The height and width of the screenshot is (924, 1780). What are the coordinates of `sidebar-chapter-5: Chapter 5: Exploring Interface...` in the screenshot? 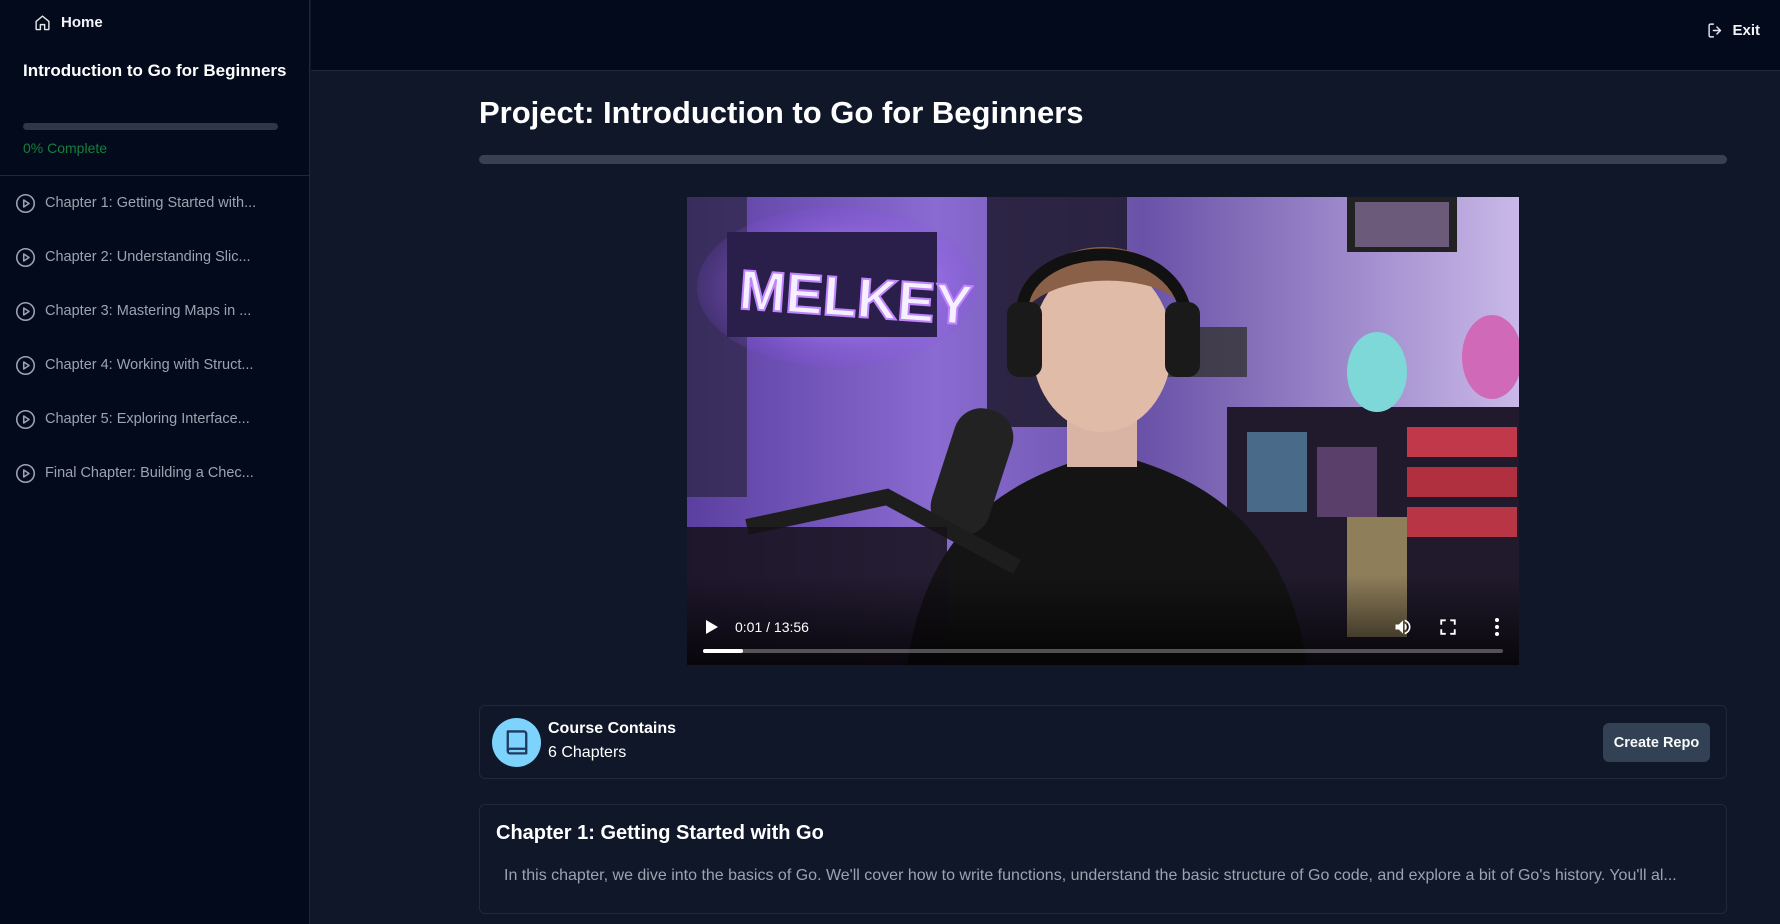 It's located at (155, 419).